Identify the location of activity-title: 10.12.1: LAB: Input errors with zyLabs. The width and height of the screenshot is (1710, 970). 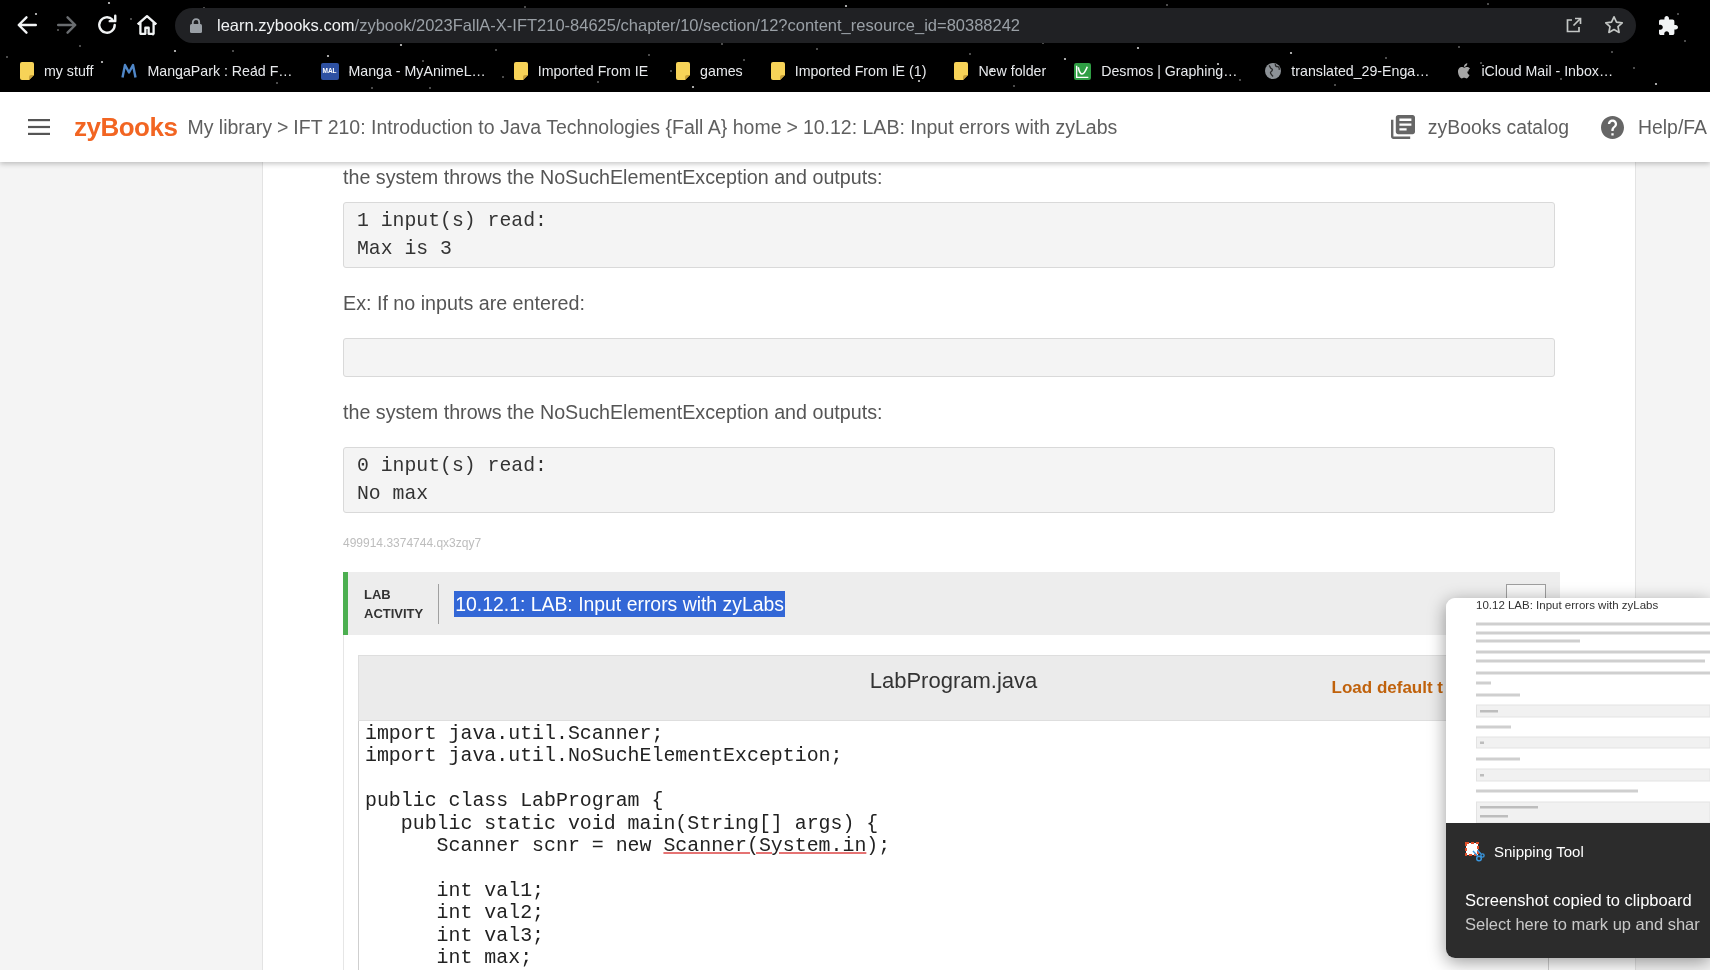
(619, 603).